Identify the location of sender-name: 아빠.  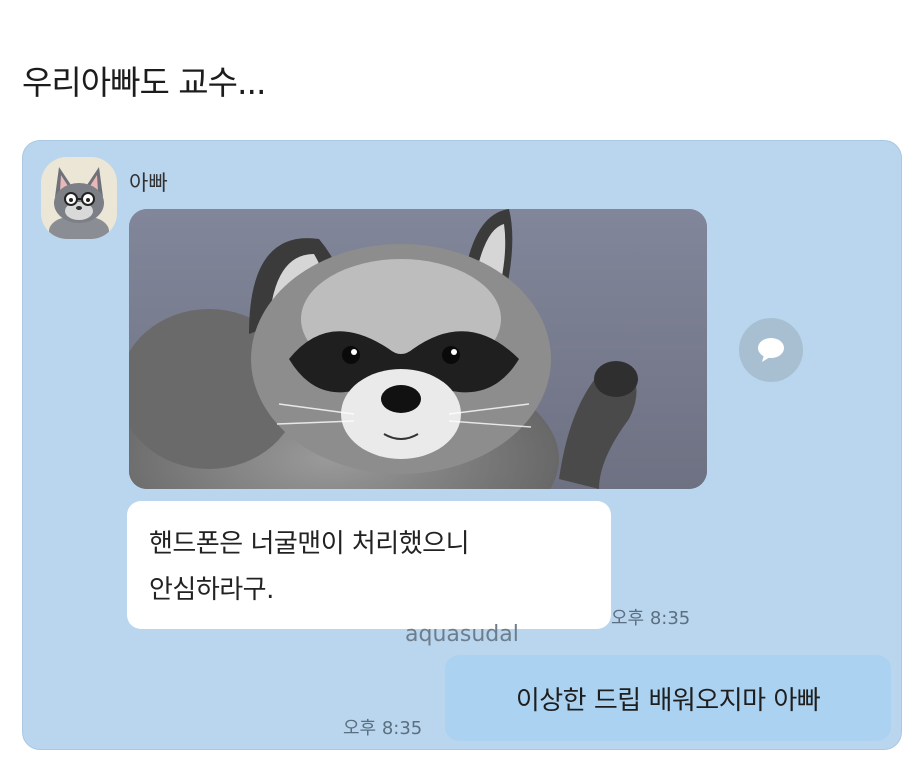
(148, 183).